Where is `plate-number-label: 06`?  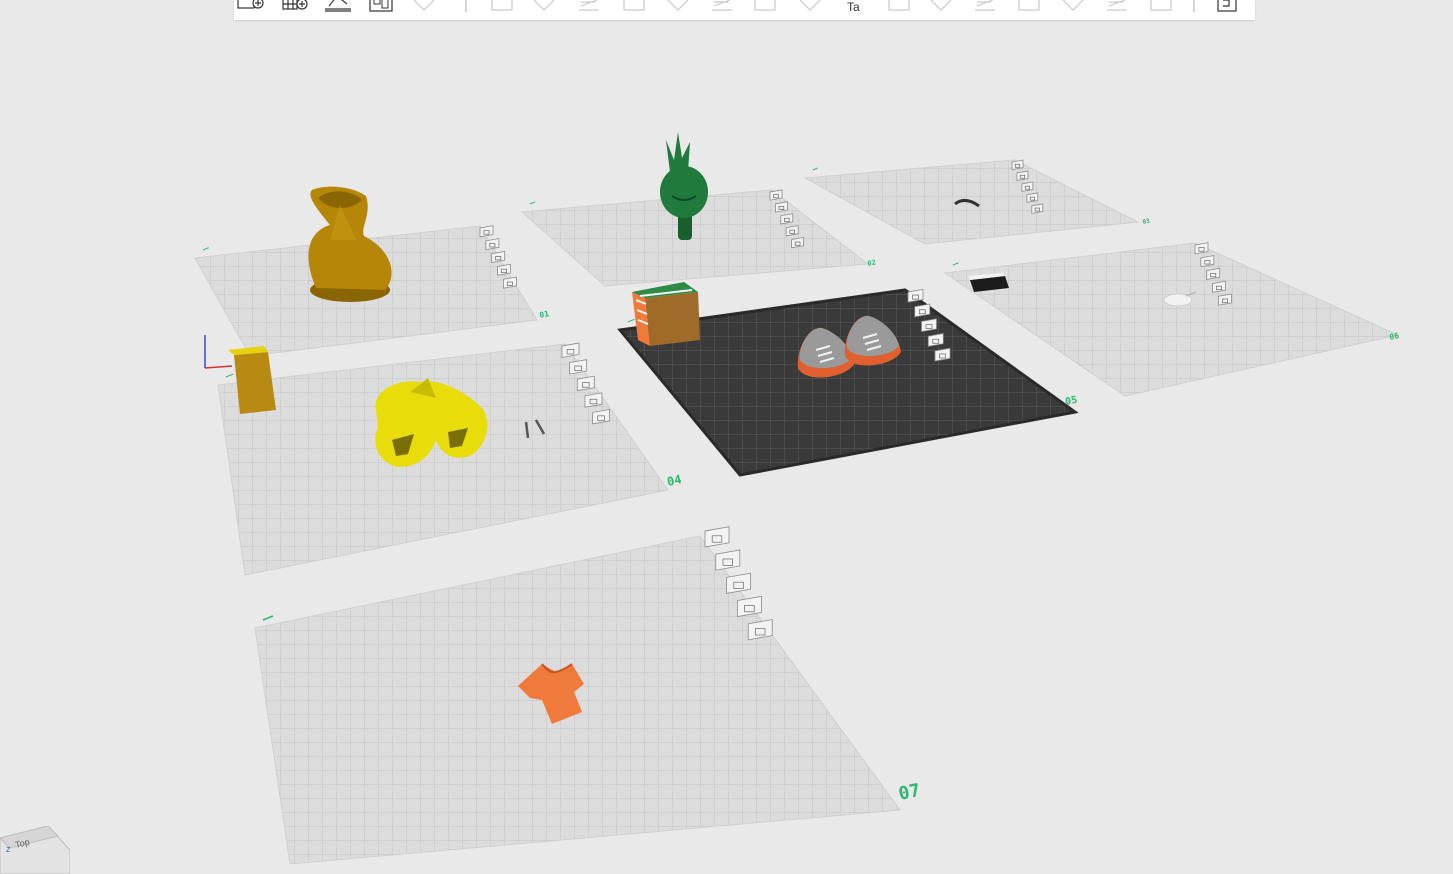 plate-number-label: 06 is located at coordinates (1394, 336).